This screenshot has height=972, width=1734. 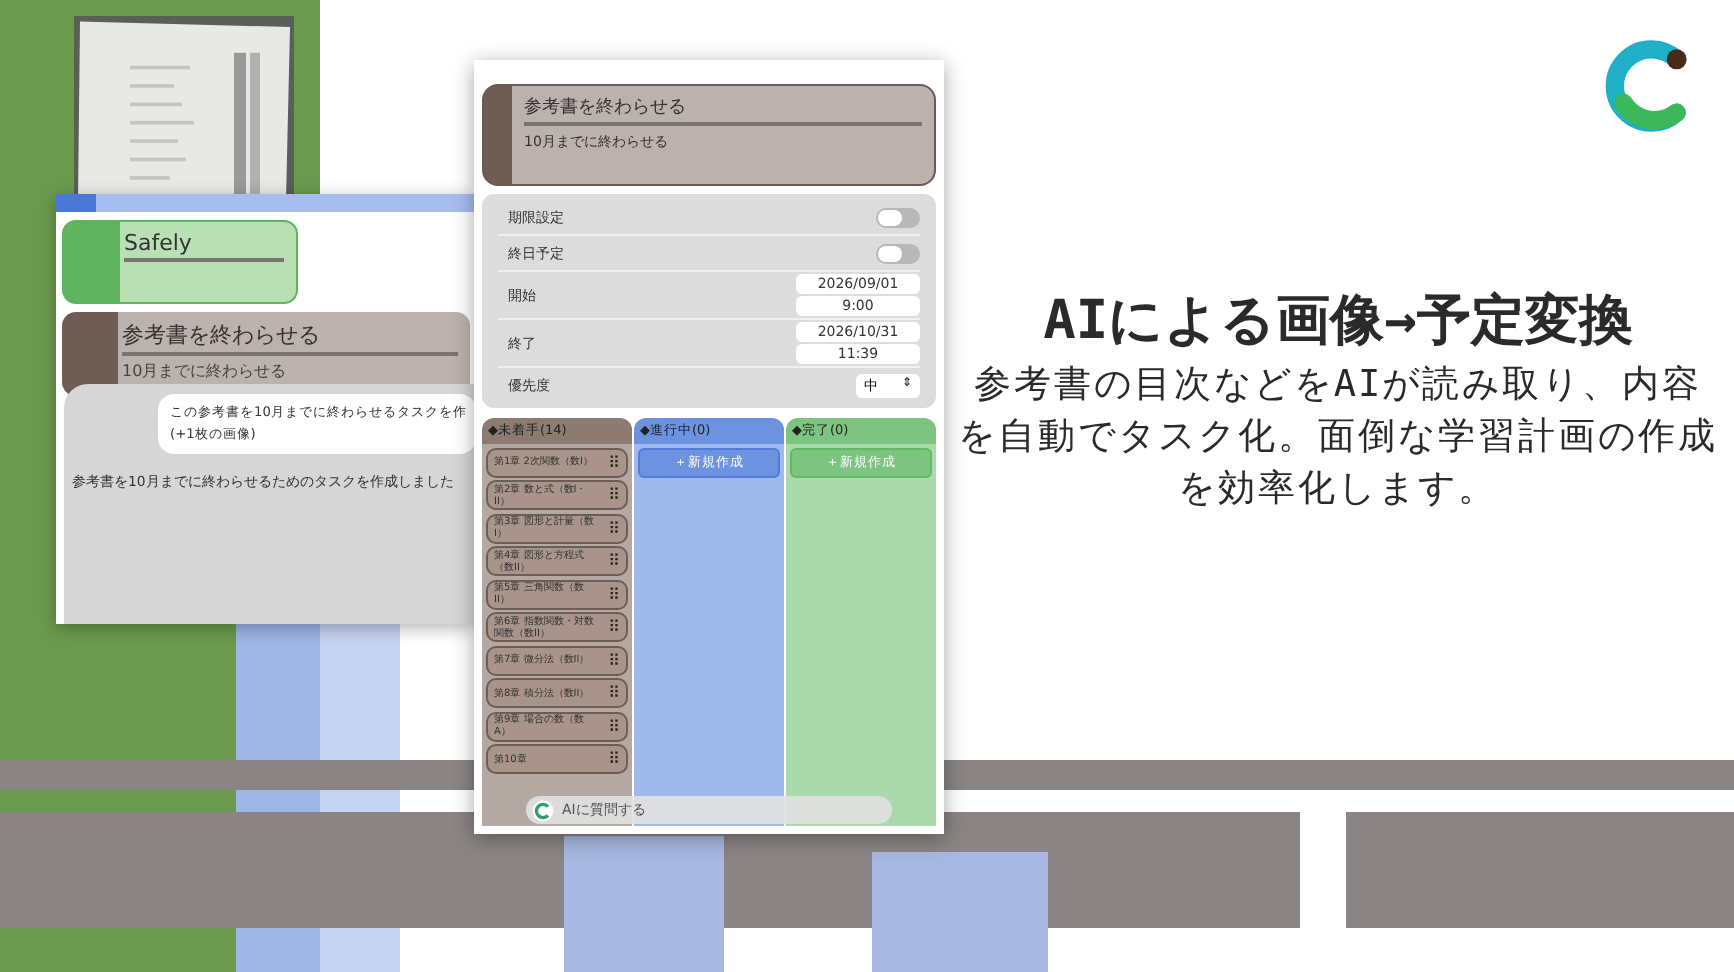 What do you see at coordinates (723, 110) in the screenshot?
I see `task-title: 参考書を終わらせる` at bounding box center [723, 110].